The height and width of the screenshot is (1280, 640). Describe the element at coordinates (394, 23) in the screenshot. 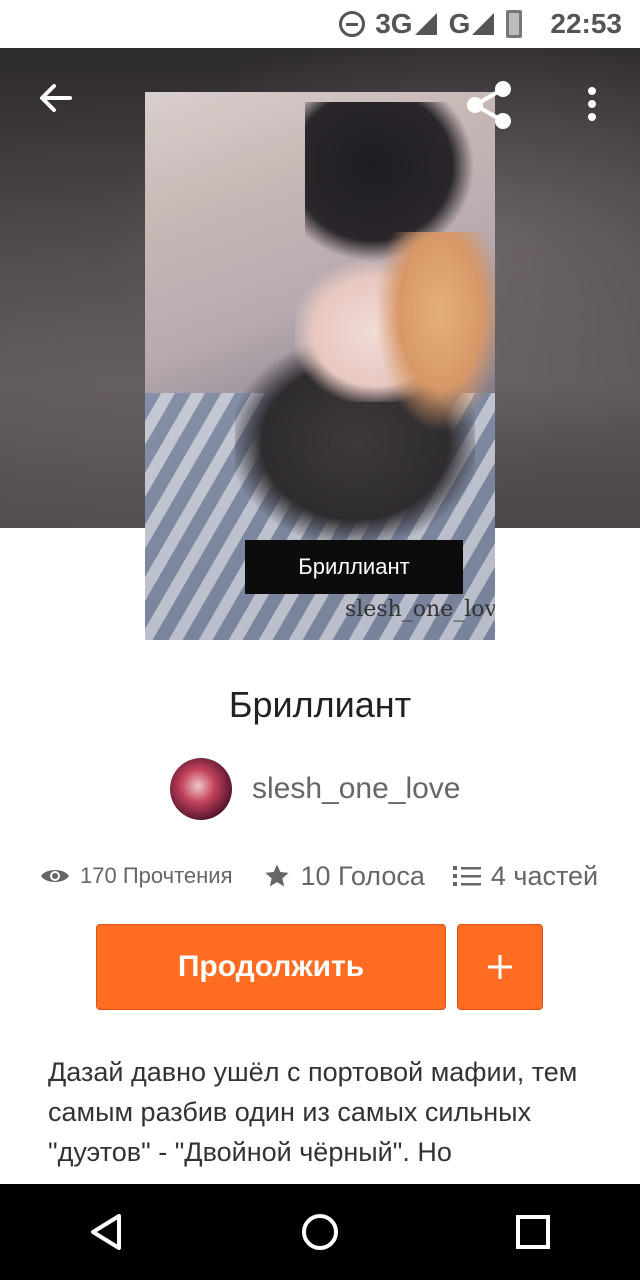

I see `network-3g-text: 3G` at that location.